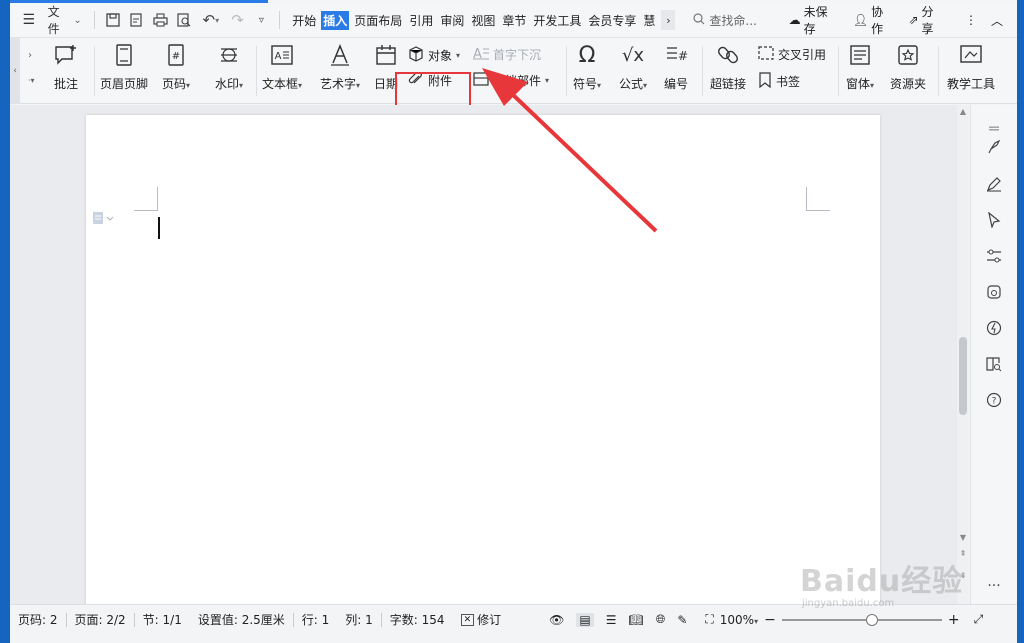 This screenshot has width=1024, height=643. What do you see at coordinates (682, 620) in the screenshot?
I see `pen-mode-icon: ✎` at bounding box center [682, 620].